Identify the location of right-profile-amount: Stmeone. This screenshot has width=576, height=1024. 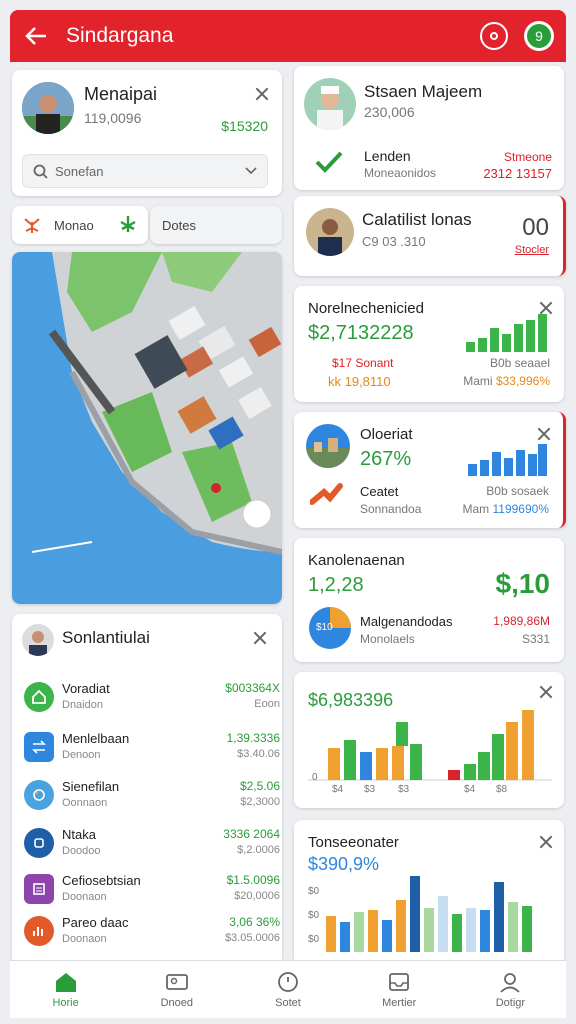
(527, 157).